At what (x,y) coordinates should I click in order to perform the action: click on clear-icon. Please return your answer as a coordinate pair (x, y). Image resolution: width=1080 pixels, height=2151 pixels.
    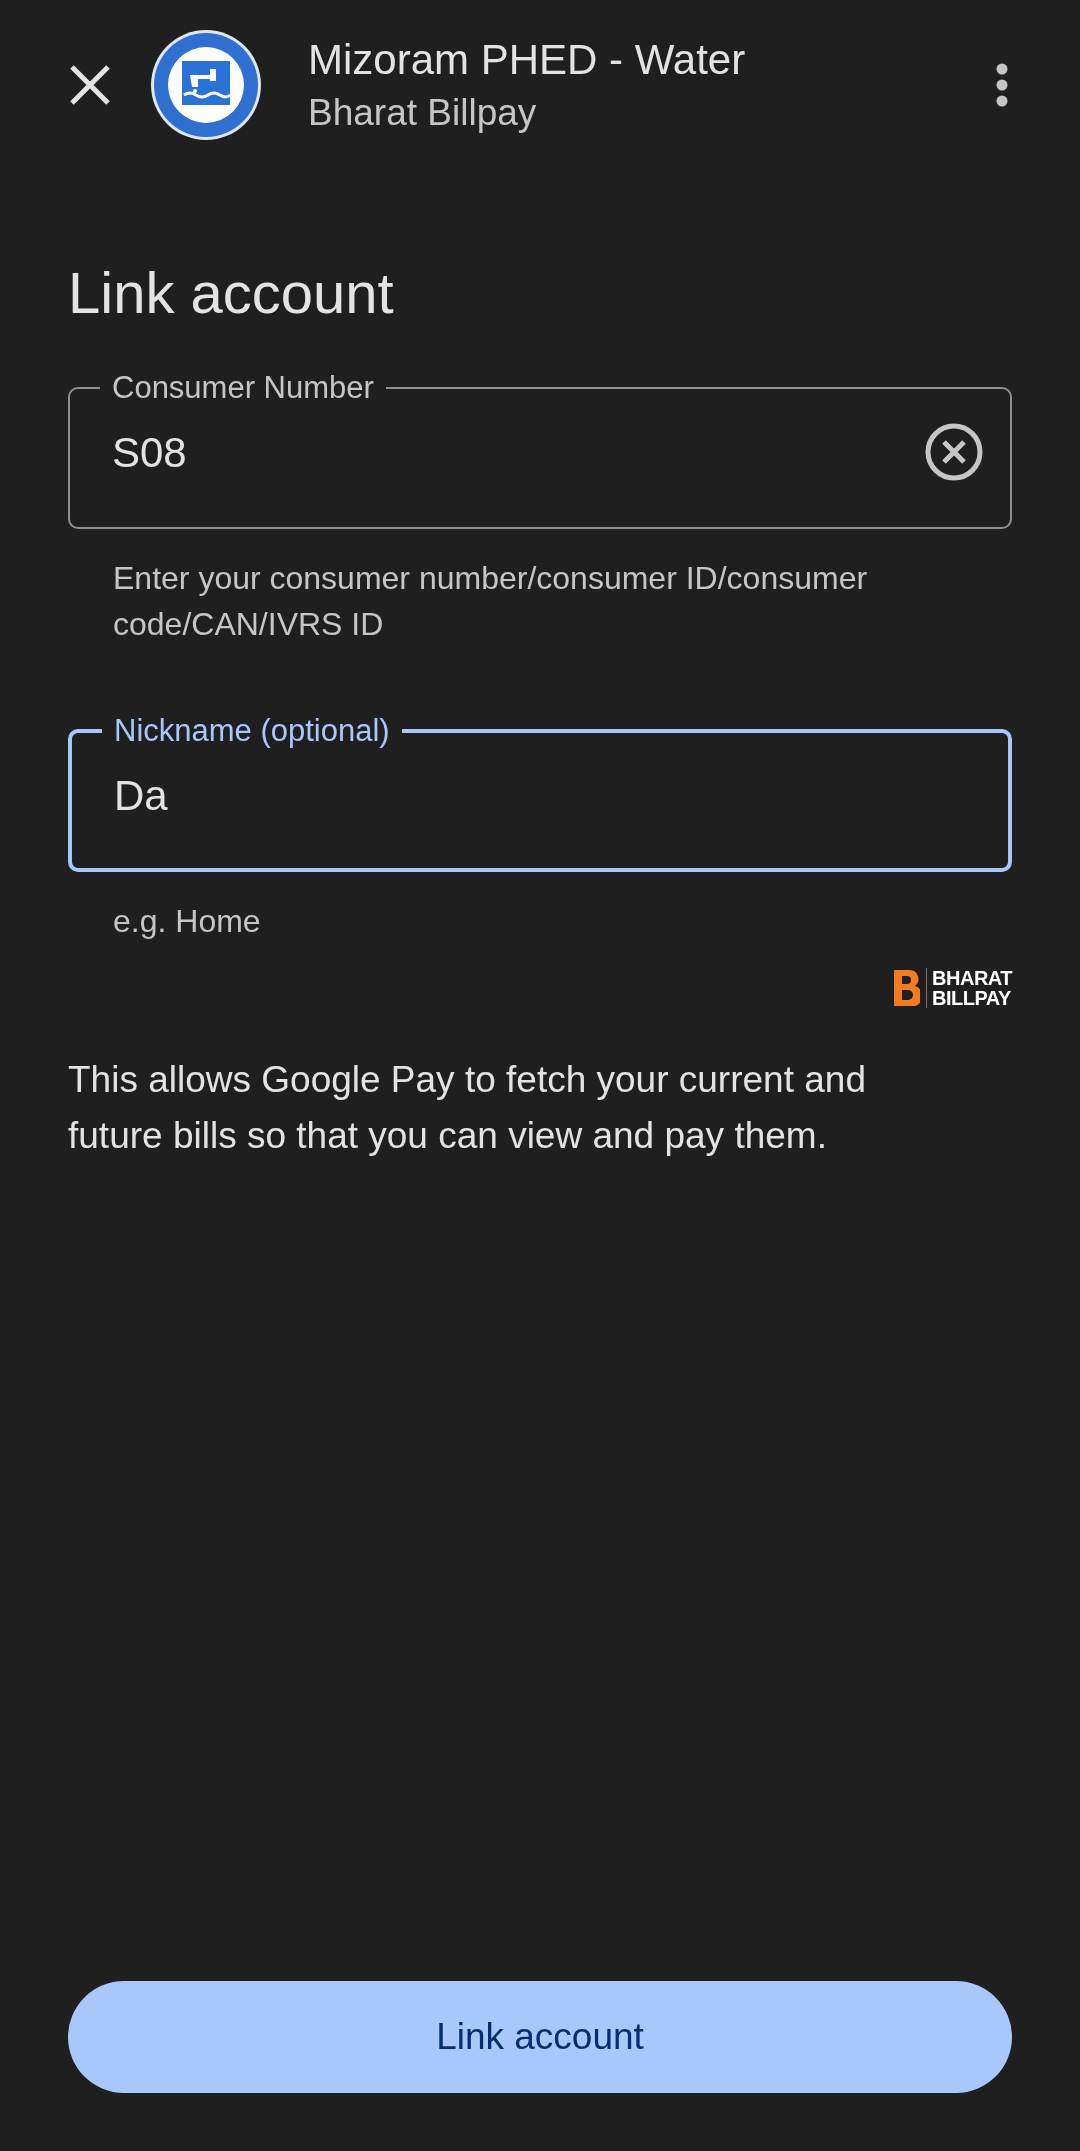
    Looking at the image, I should click on (954, 452).